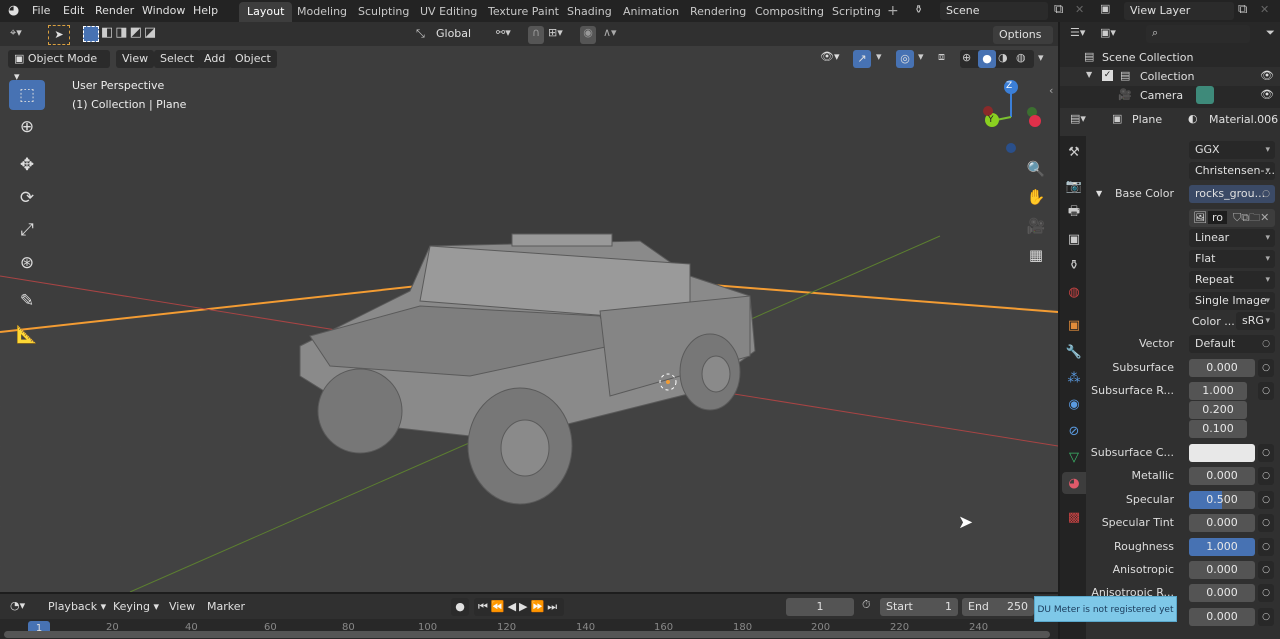 The width and height of the screenshot is (1280, 639). What do you see at coordinates (820, 607) in the screenshot?
I see `current-frame-field: 1` at bounding box center [820, 607].